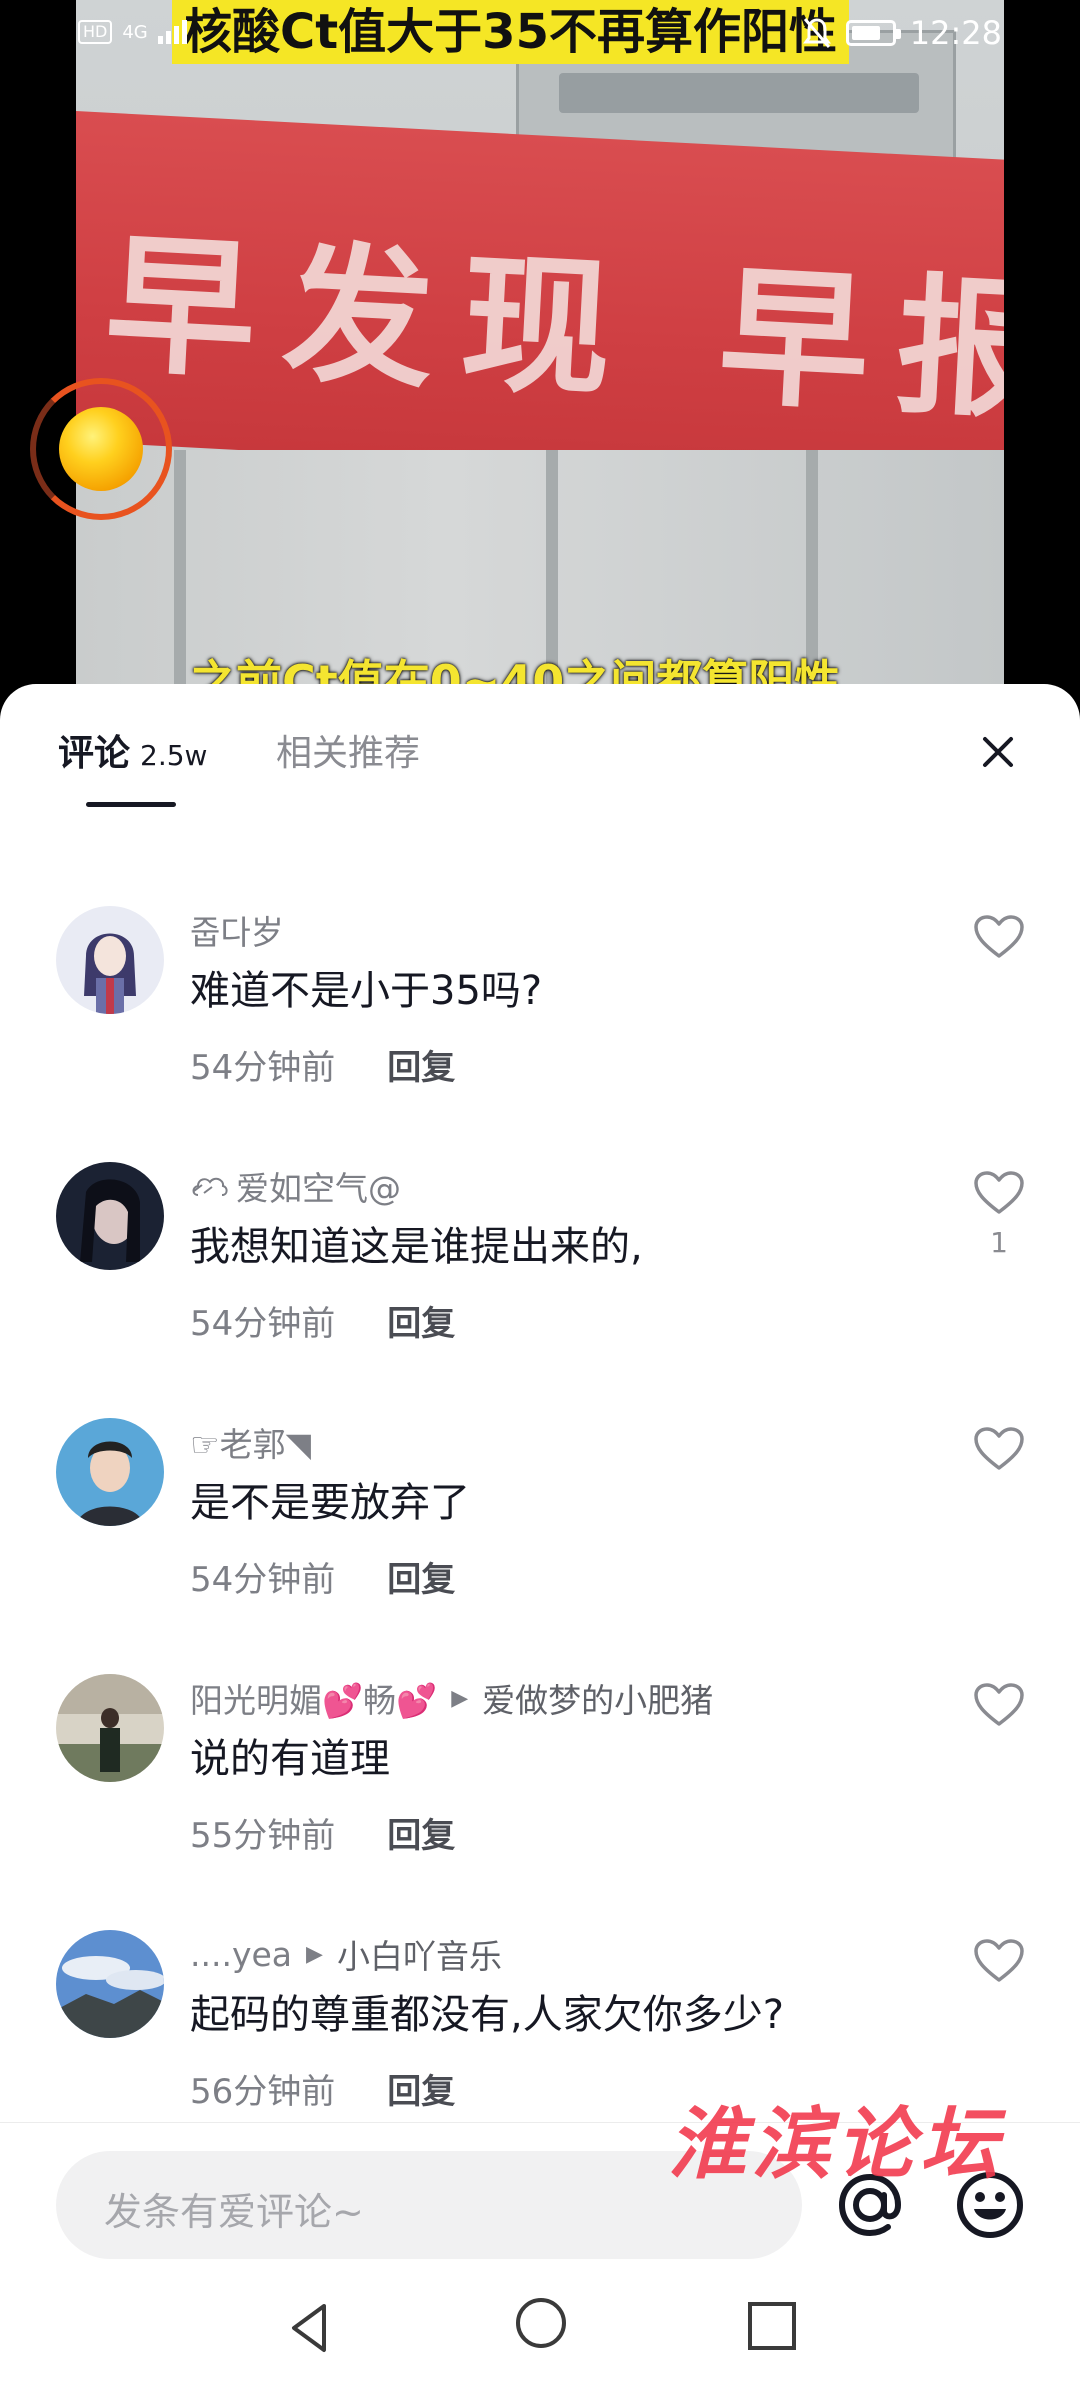 The height and width of the screenshot is (2400, 1080). Describe the element at coordinates (999, 1242) in the screenshot. I see `like-count: 1` at that location.